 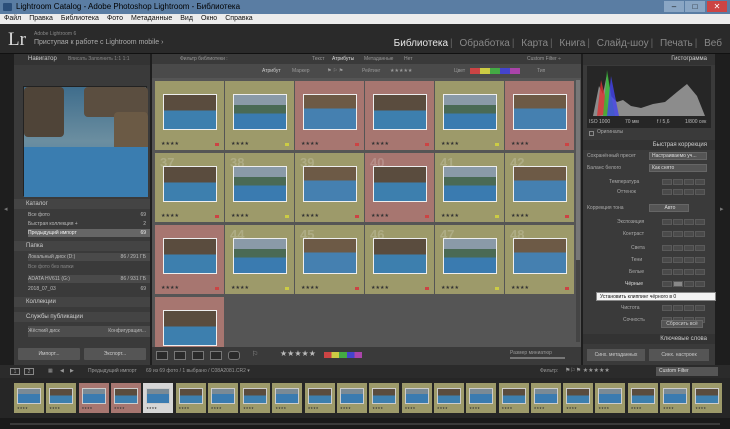 I want to click on toolbar-rating-stars: ★★★★★, so click(x=298, y=353).